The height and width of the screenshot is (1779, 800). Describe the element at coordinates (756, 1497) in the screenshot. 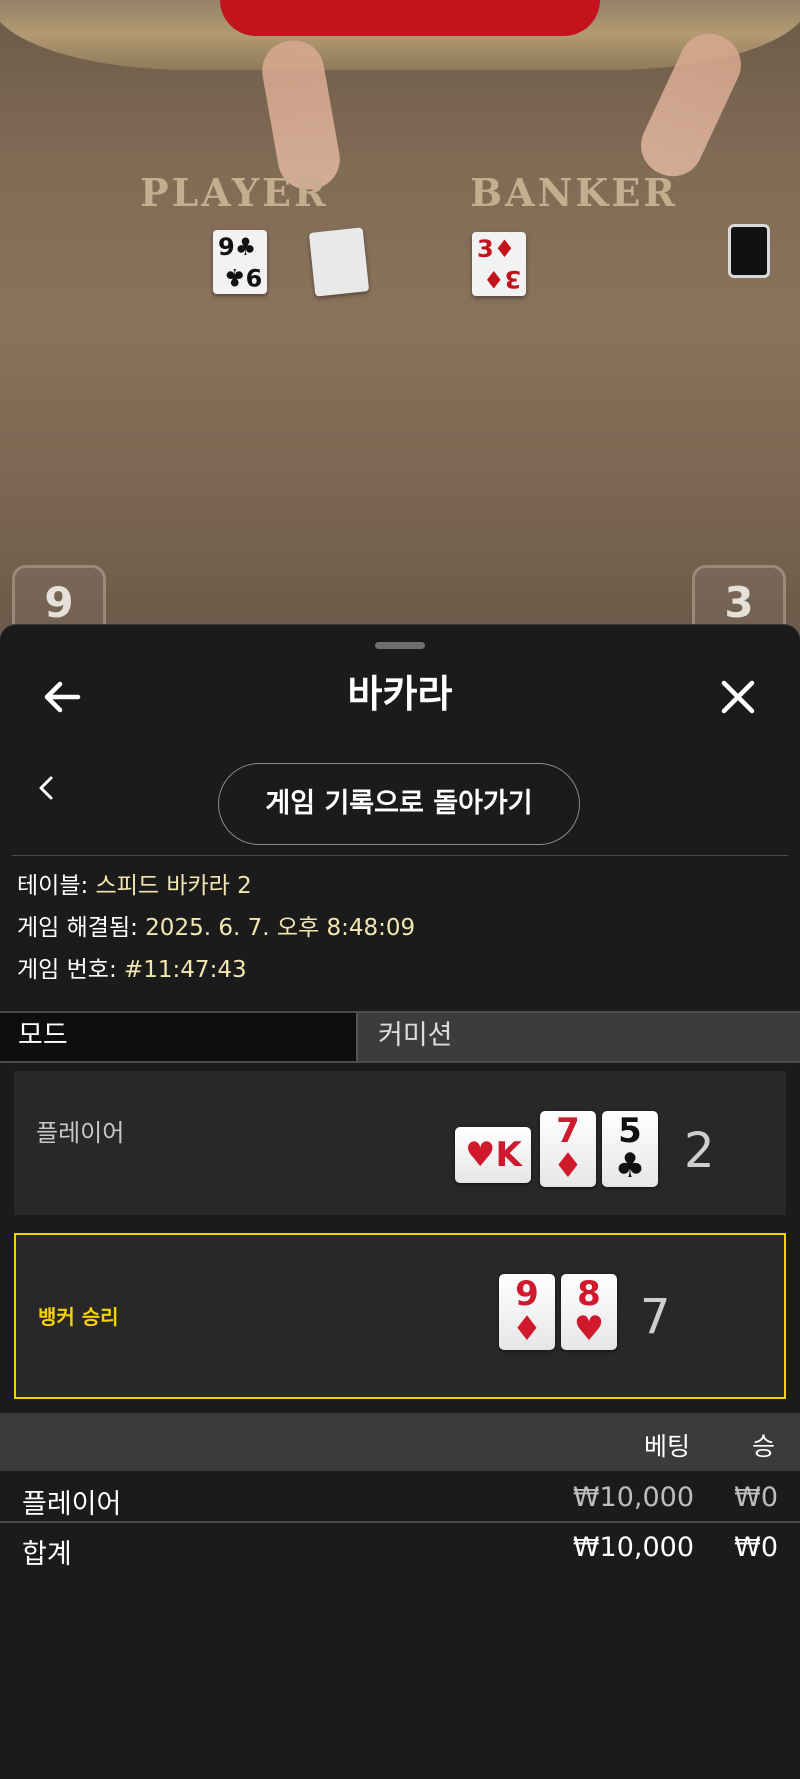

I see `bet-row-win: ₩0` at that location.